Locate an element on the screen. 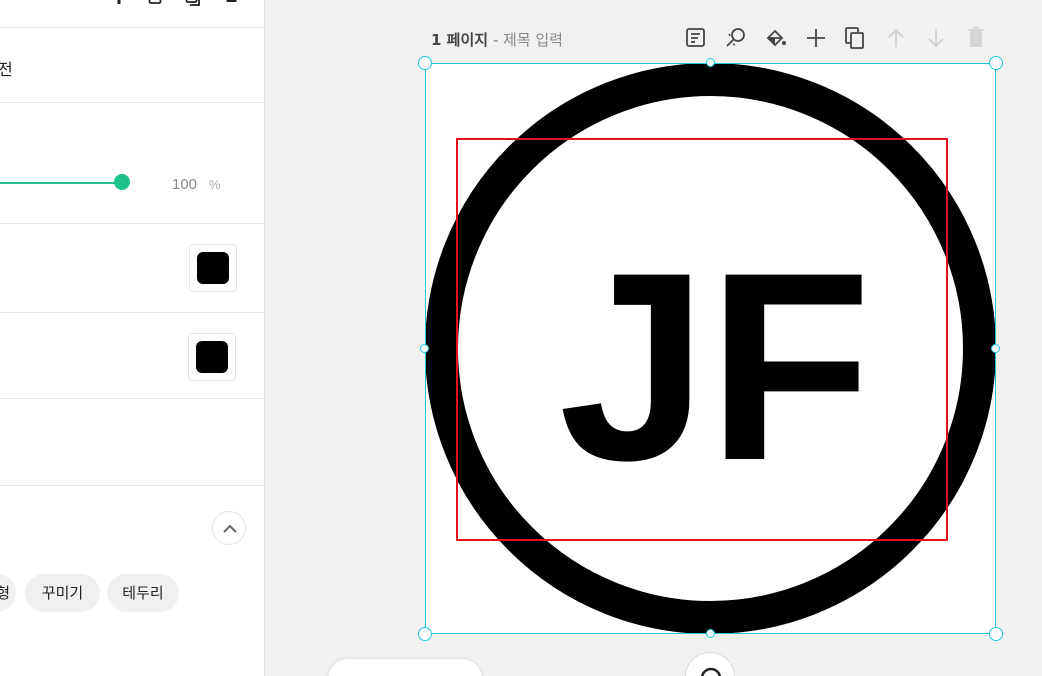  chevron-up-icon is located at coordinates (230, 528).